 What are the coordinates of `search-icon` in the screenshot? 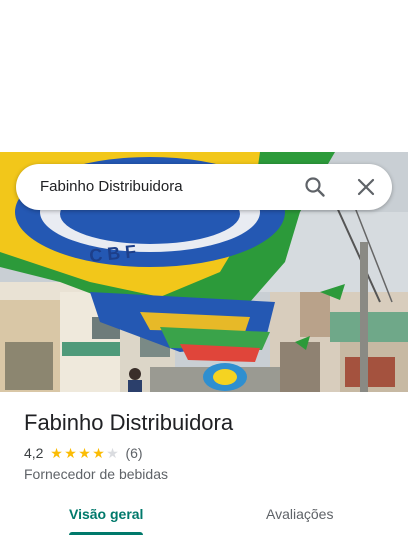 It's located at (315, 187).